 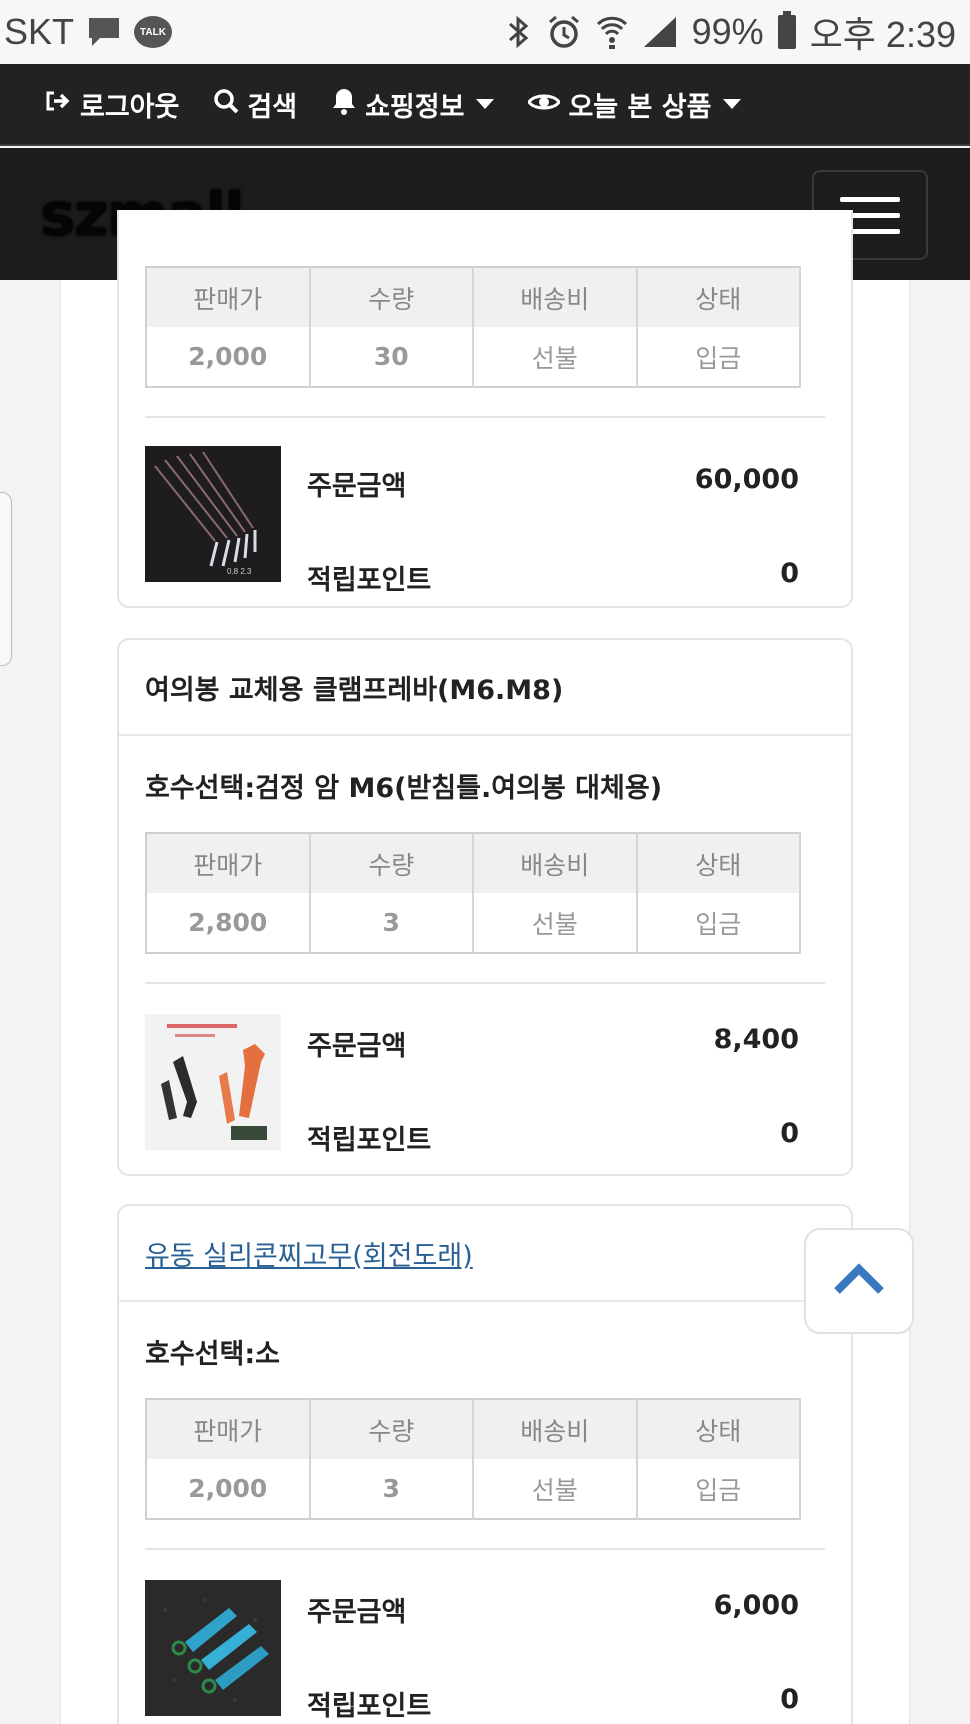 What do you see at coordinates (485, 1254) in the screenshot?
I see `product-title-link: 유동 실리콘찌고무(회전도래)` at bounding box center [485, 1254].